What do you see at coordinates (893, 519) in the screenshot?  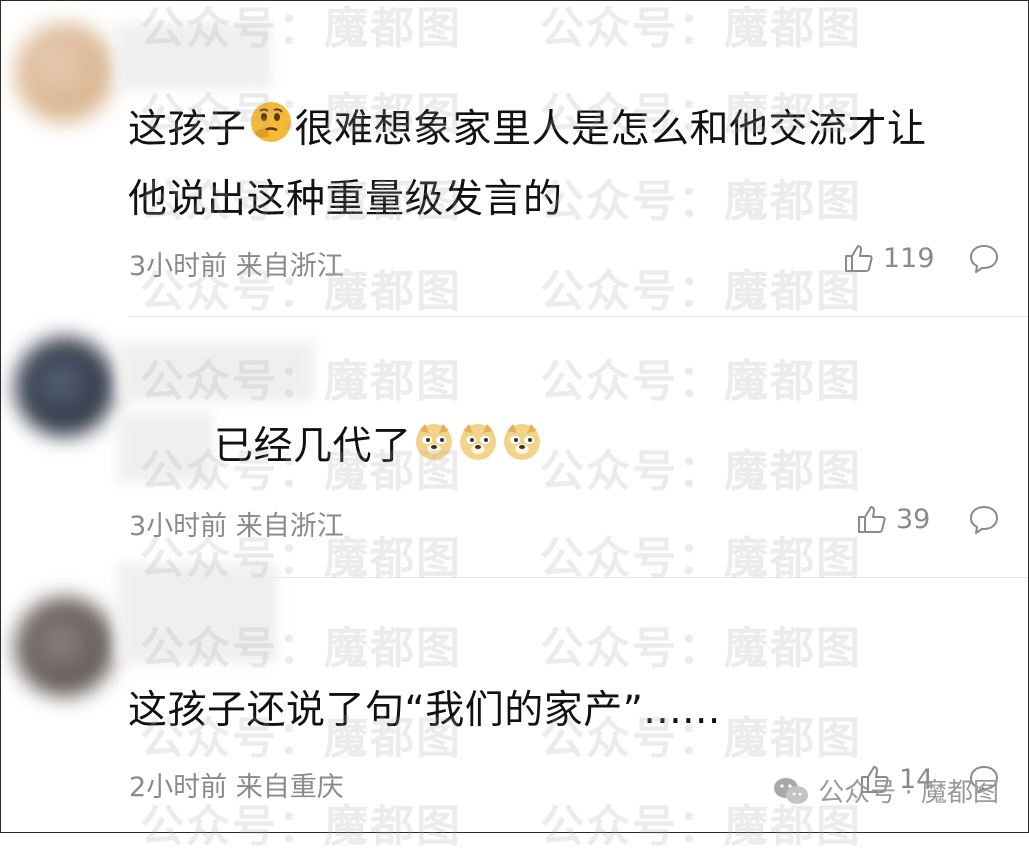 I see `like-button: 39` at bounding box center [893, 519].